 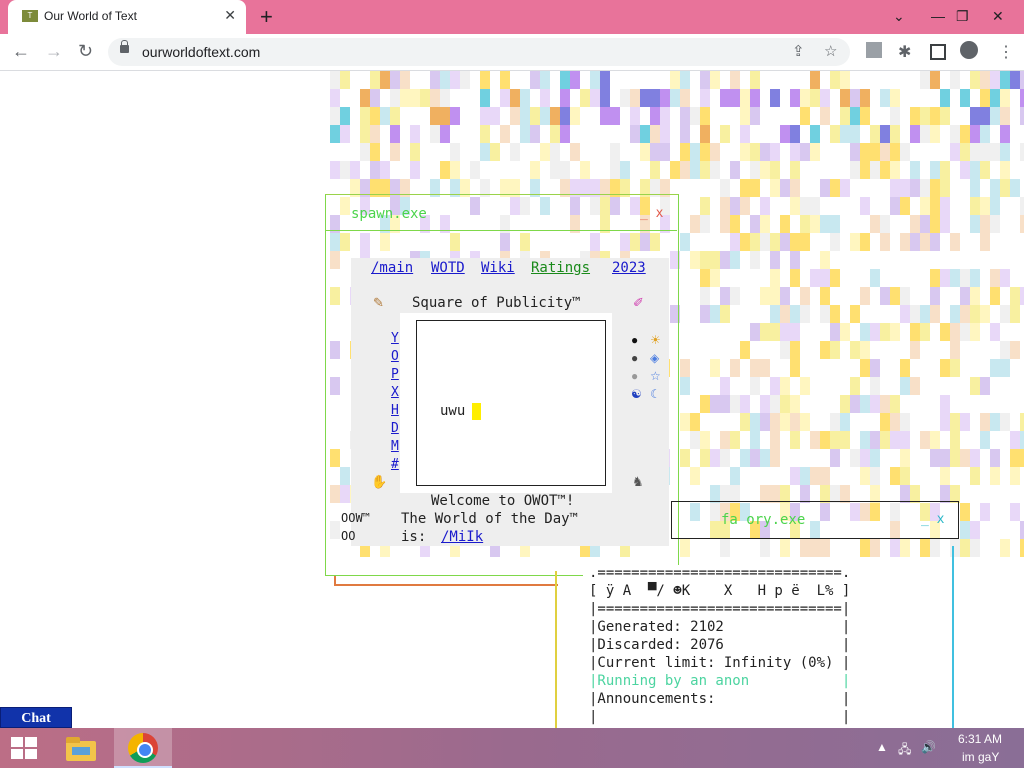 What do you see at coordinates (21, 51) in the screenshot?
I see `back-arrow-icon: ←` at bounding box center [21, 51].